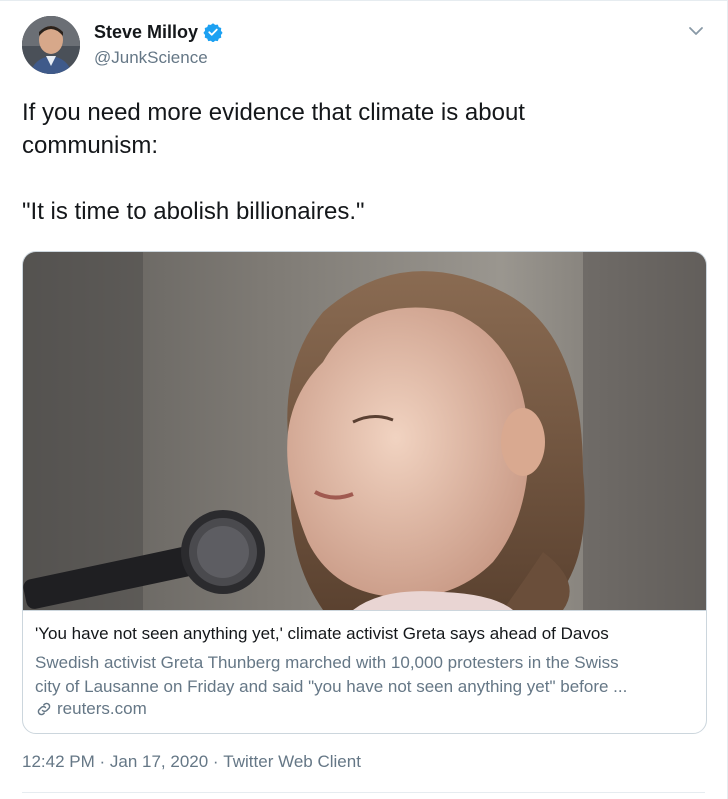  What do you see at coordinates (364, 0) in the screenshot?
I see `top-divider` at bounding box center [364, 0].